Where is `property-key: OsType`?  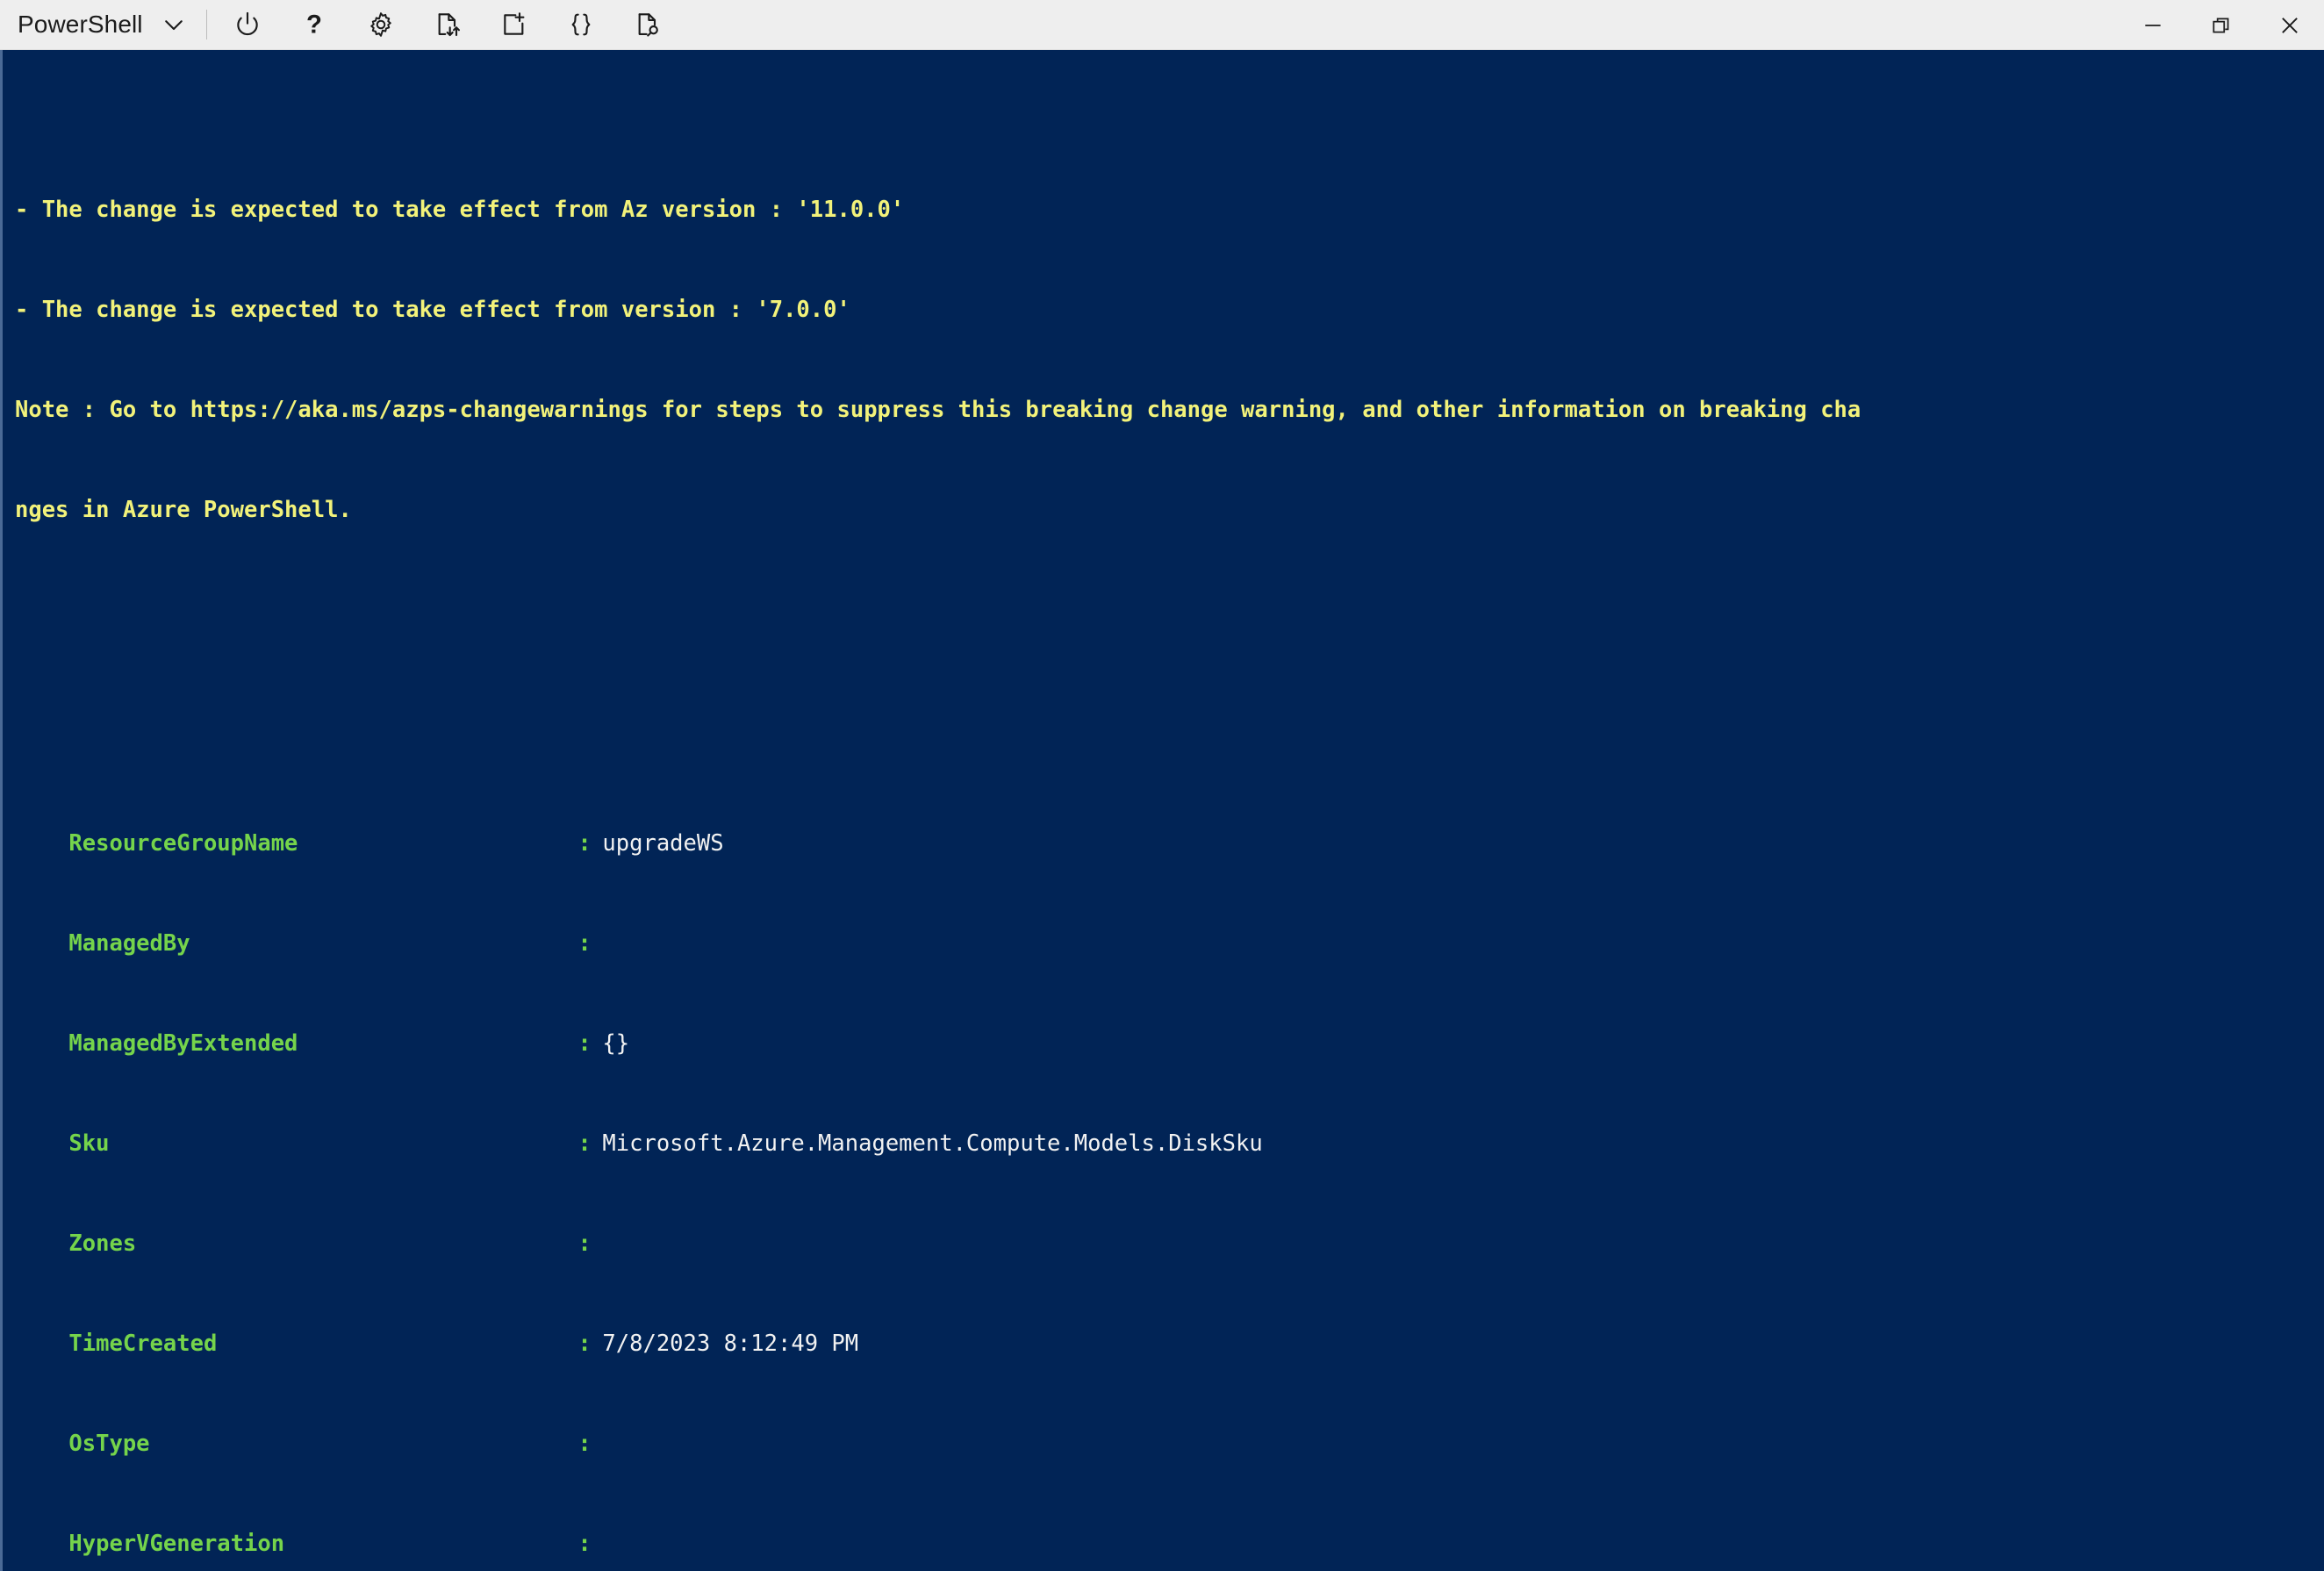
property-key: OsType is located at coordinates (109, 1444).